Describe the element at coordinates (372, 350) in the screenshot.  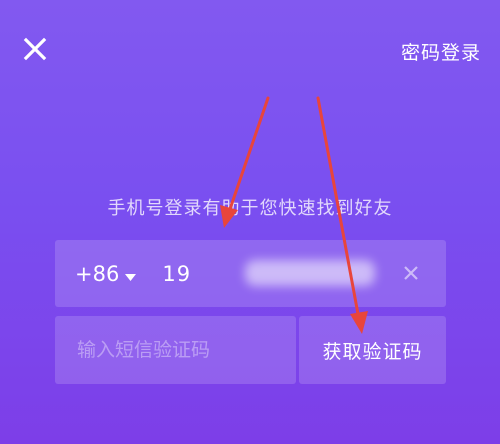
I see `get-code-button: 获取验证码` at that location.